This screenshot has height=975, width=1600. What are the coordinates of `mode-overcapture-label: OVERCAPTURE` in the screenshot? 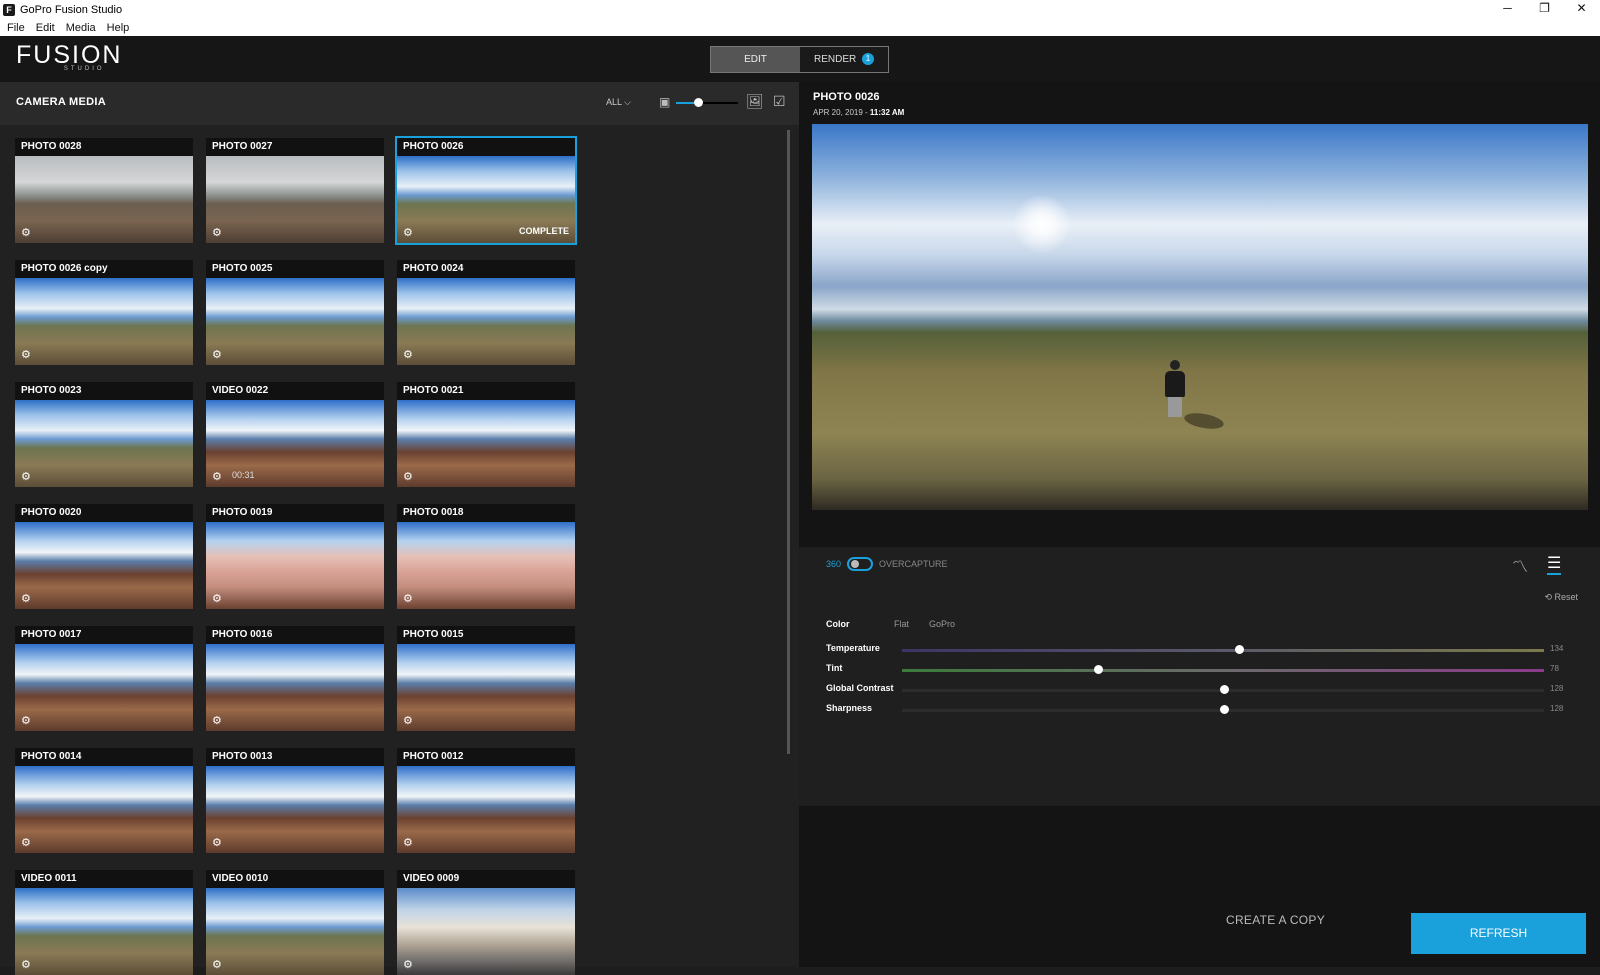 It's located at (913, 564).